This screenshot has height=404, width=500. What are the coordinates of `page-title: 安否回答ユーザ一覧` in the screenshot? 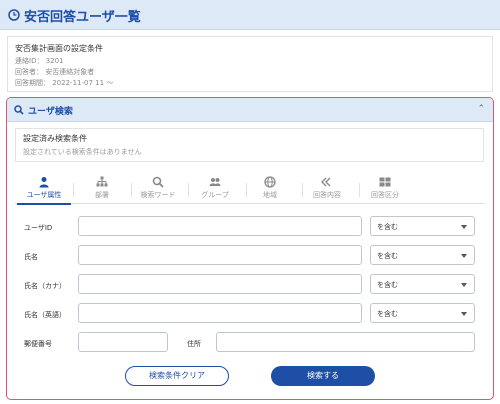 It's located at (82, 17).